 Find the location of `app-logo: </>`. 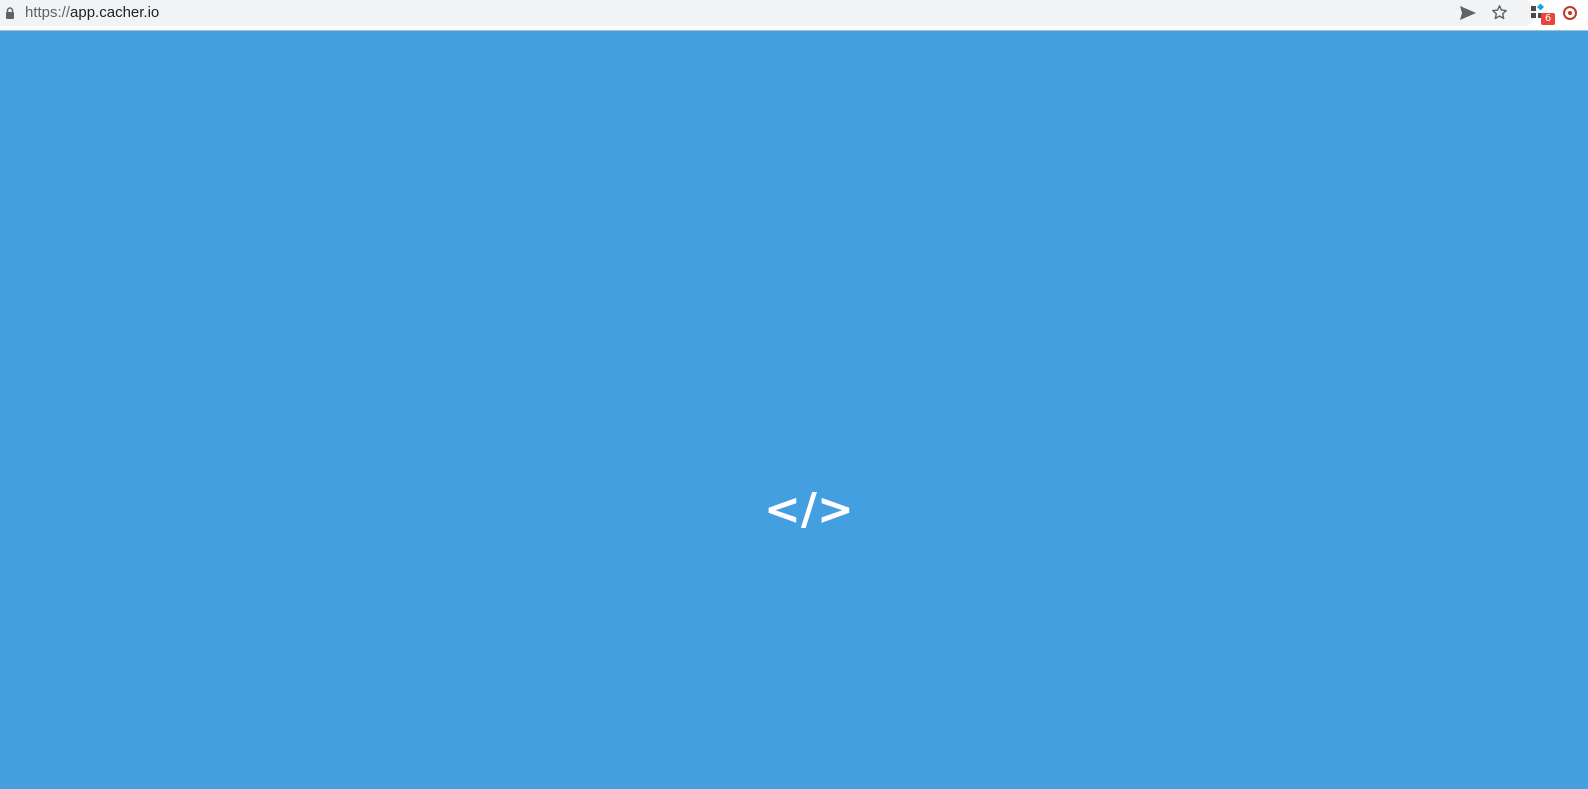

app-logo: </> is located at coordinates (809, 509).